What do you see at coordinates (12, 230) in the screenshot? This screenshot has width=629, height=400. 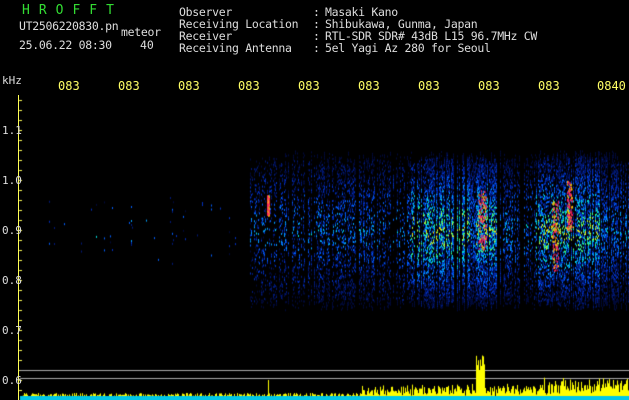 I see `frequency-tick: 0.9` at bounding box center [12, 230].